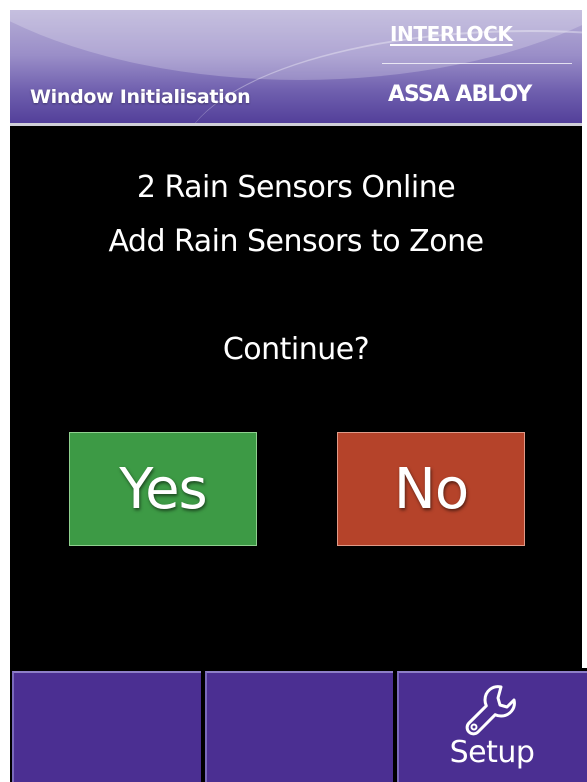 Image resolution: width=587 pixels, height=782 pixels. I want to click on page-title: Window Initialisation, so click(140, 97).